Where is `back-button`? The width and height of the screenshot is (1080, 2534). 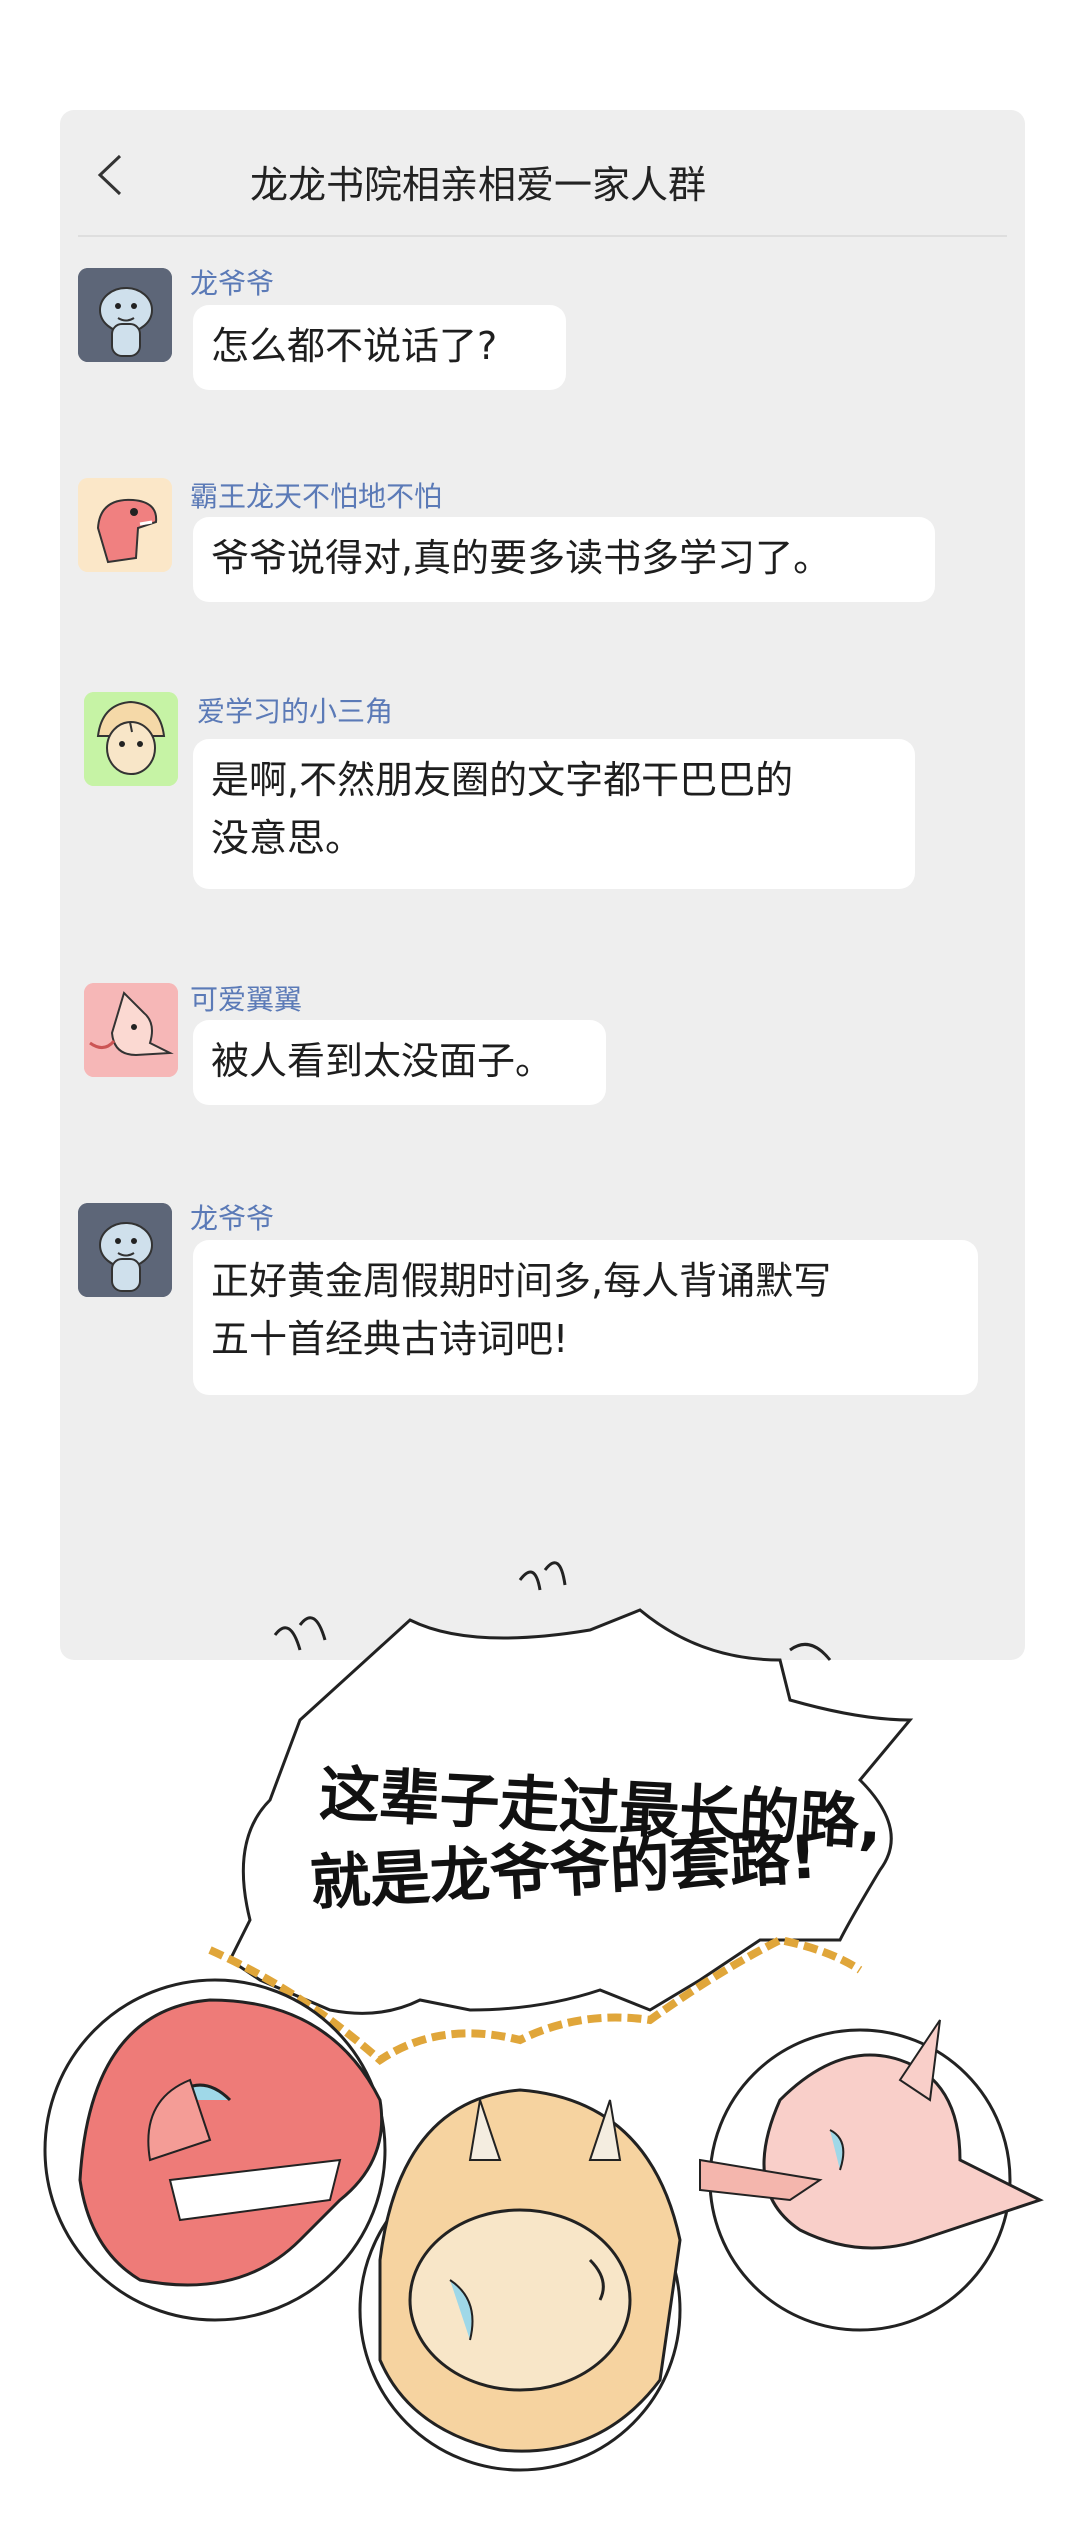 back-button is located at coordinates (110, 175).